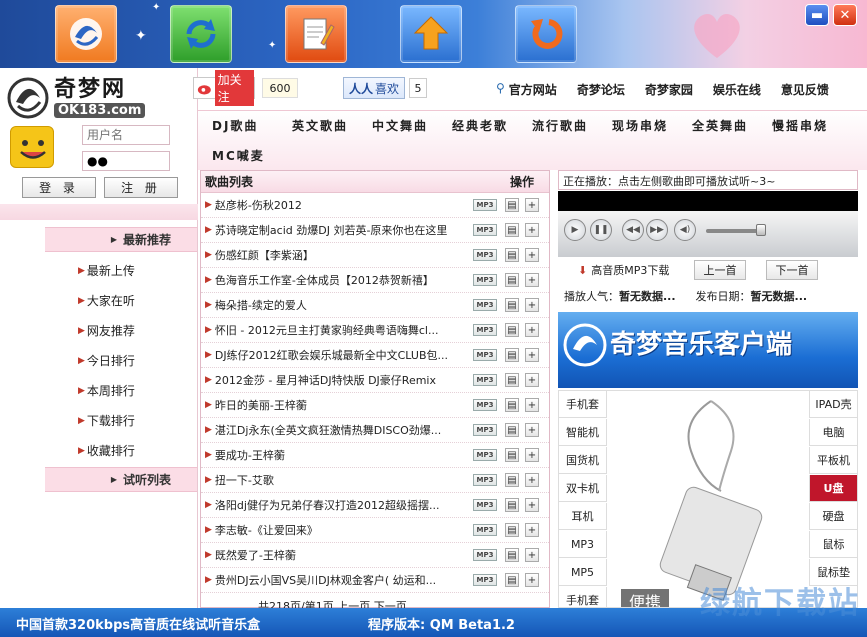 The height and width of the screenshot is (637, 867). What do you see at coordinates (583, 516) in the screenshot?
I see `ad-category: 耳机` at bounding box center [583, 516].